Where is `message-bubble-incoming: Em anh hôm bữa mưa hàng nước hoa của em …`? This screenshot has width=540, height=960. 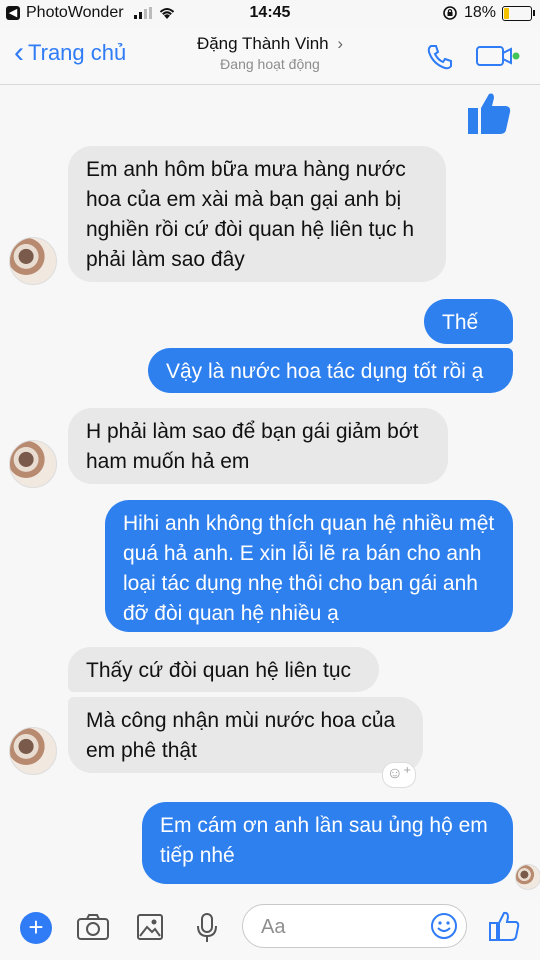 message-bubble-incoming: Em anh hôm bữa mưa hàng nước hoa của em … is located at coordinates (257, 214).